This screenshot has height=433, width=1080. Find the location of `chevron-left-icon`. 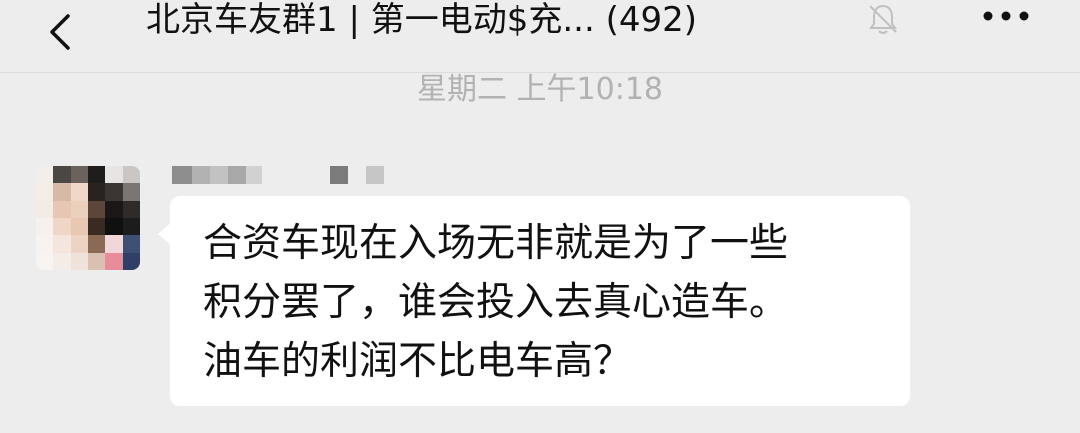

chevron-left-icon is located at coordinates (62, 32).